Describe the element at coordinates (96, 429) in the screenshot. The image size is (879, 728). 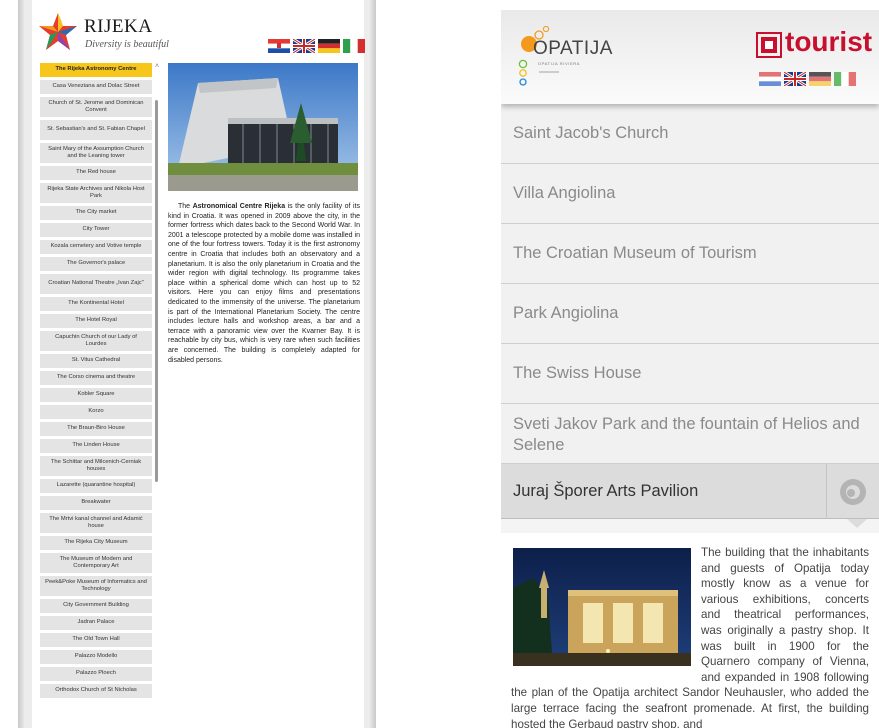
I see `menu-item: The Braun-Biro House` at that location.